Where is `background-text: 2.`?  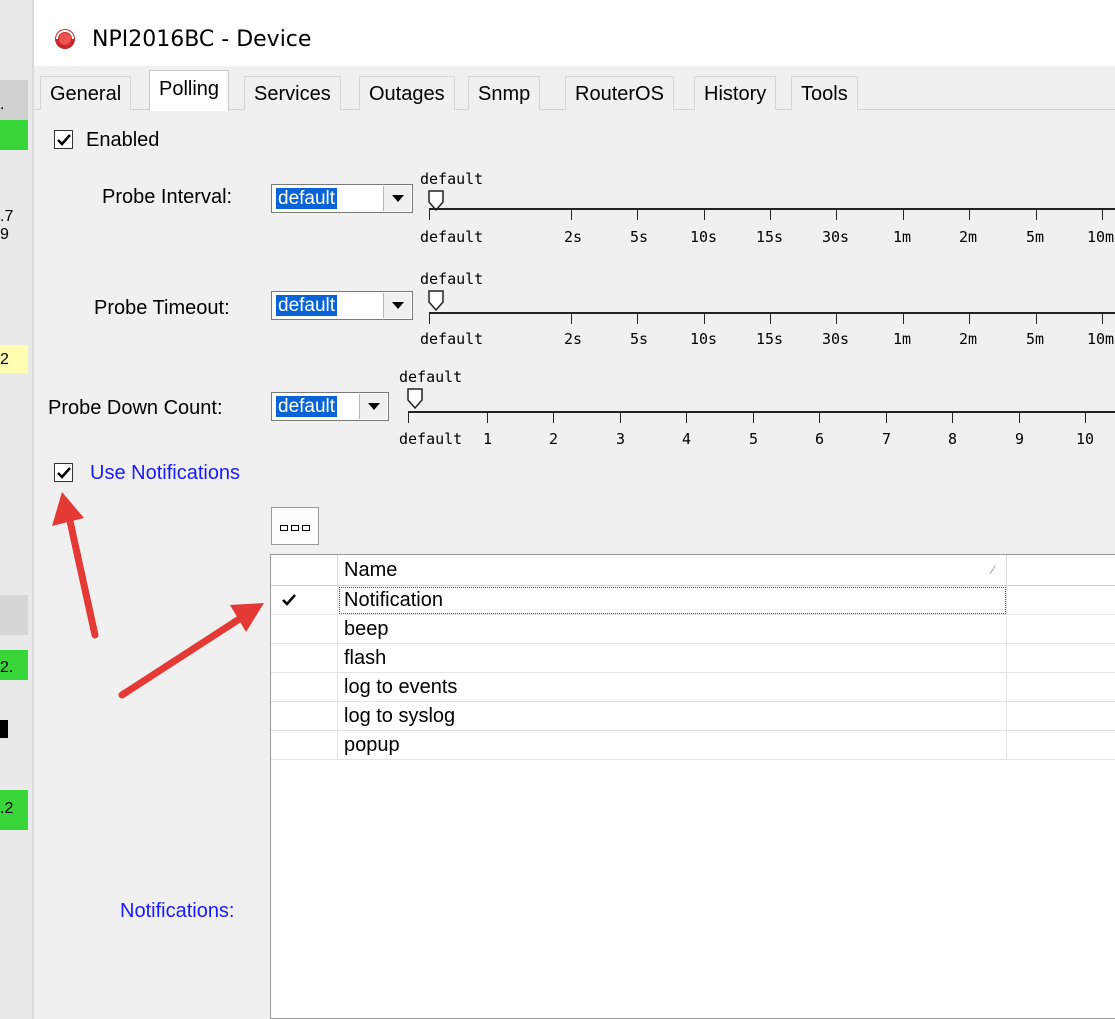 background-text: 2. is located at coordinates (7, 667).